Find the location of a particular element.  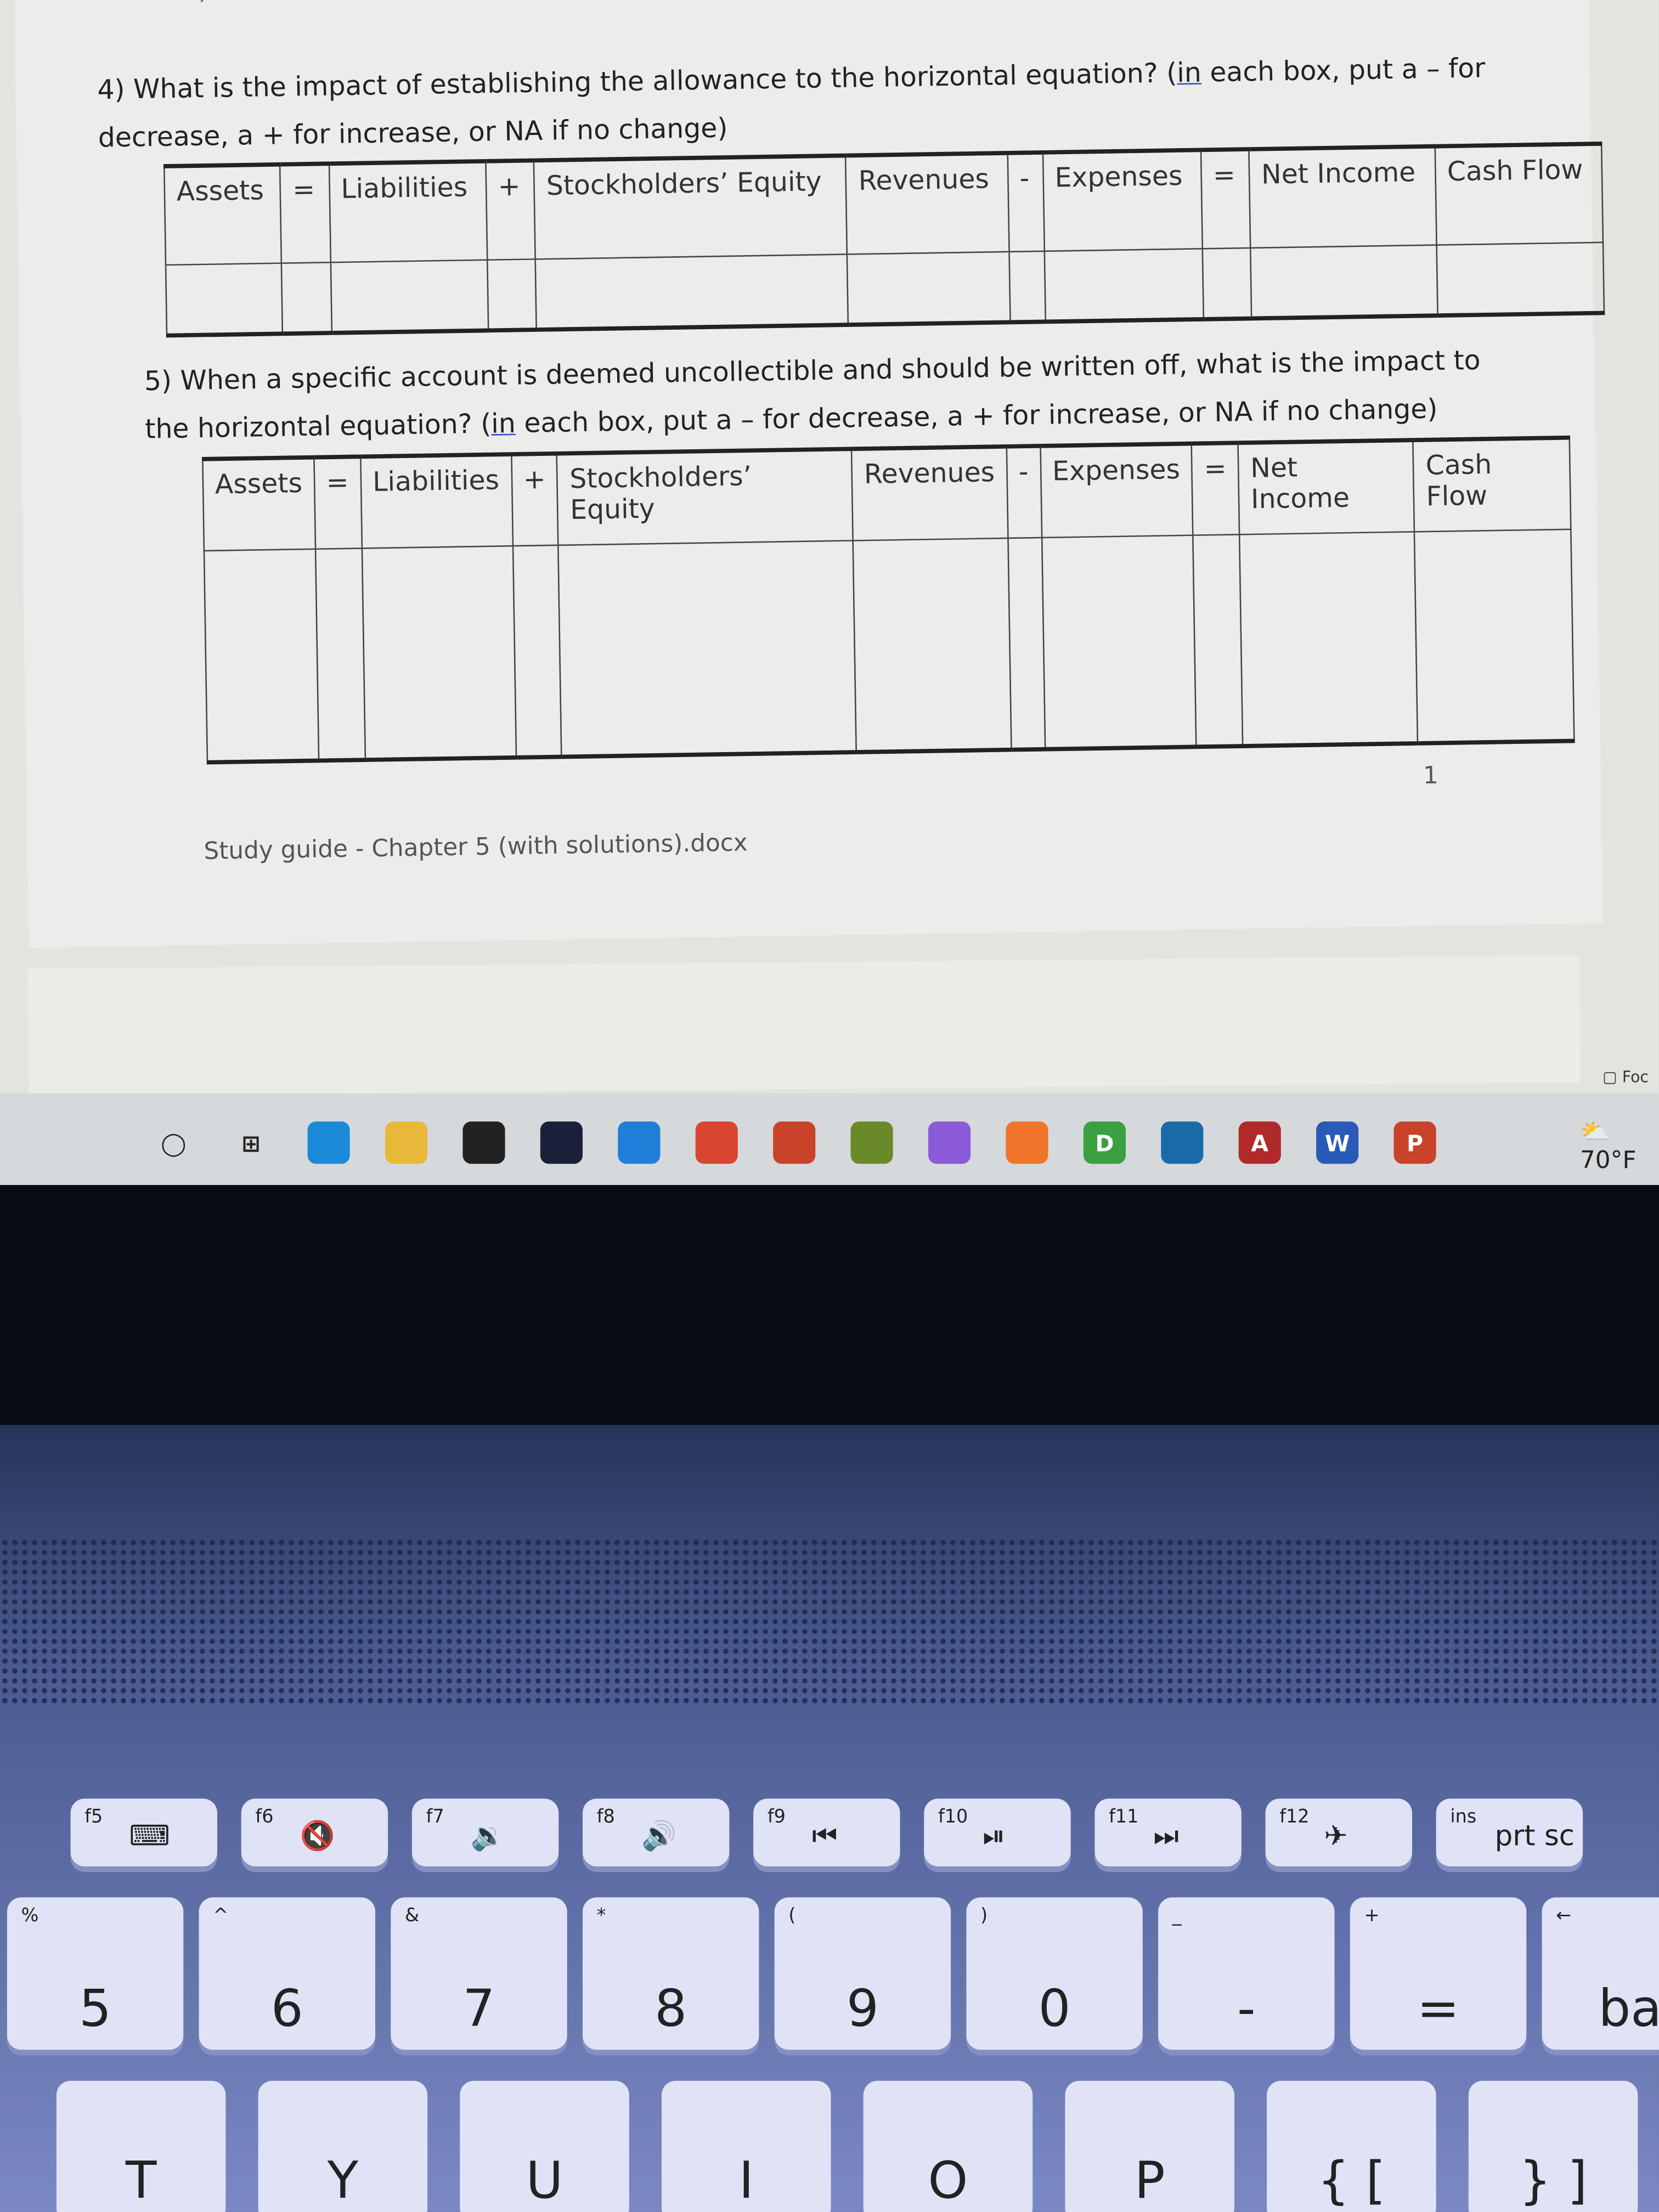

snipping-tool-icon is located at coordinates (794, 1142).